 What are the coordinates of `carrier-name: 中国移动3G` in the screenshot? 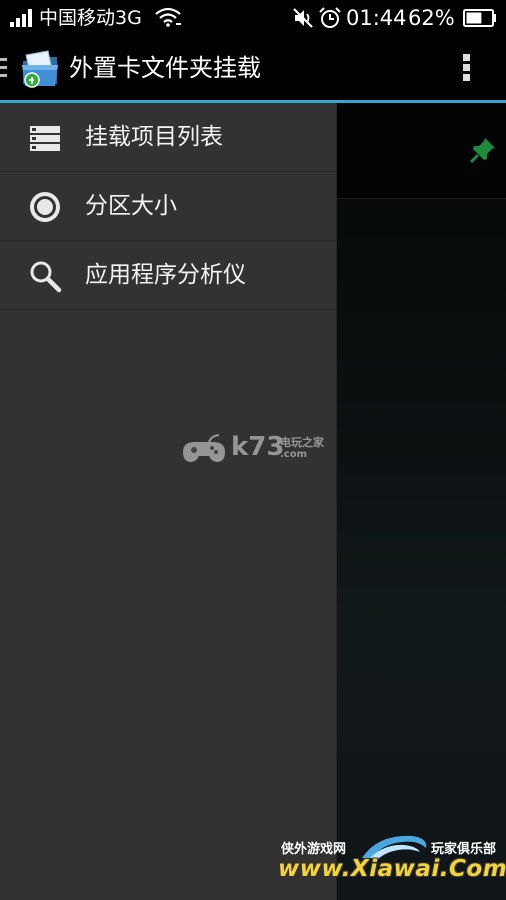 It's located at (90, 18).